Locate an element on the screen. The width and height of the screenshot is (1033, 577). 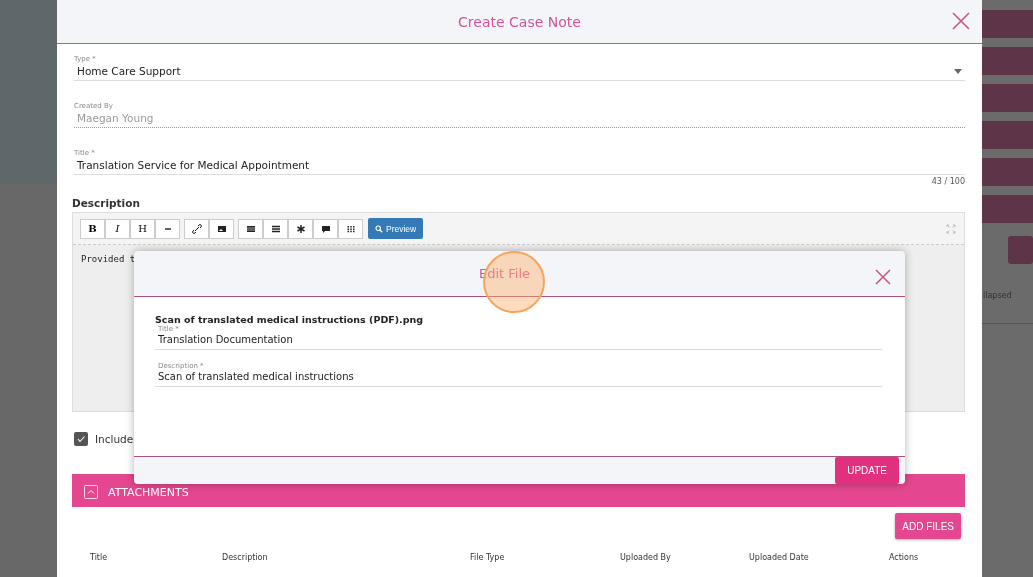
grid-icon is located at coordinates (350, 228).